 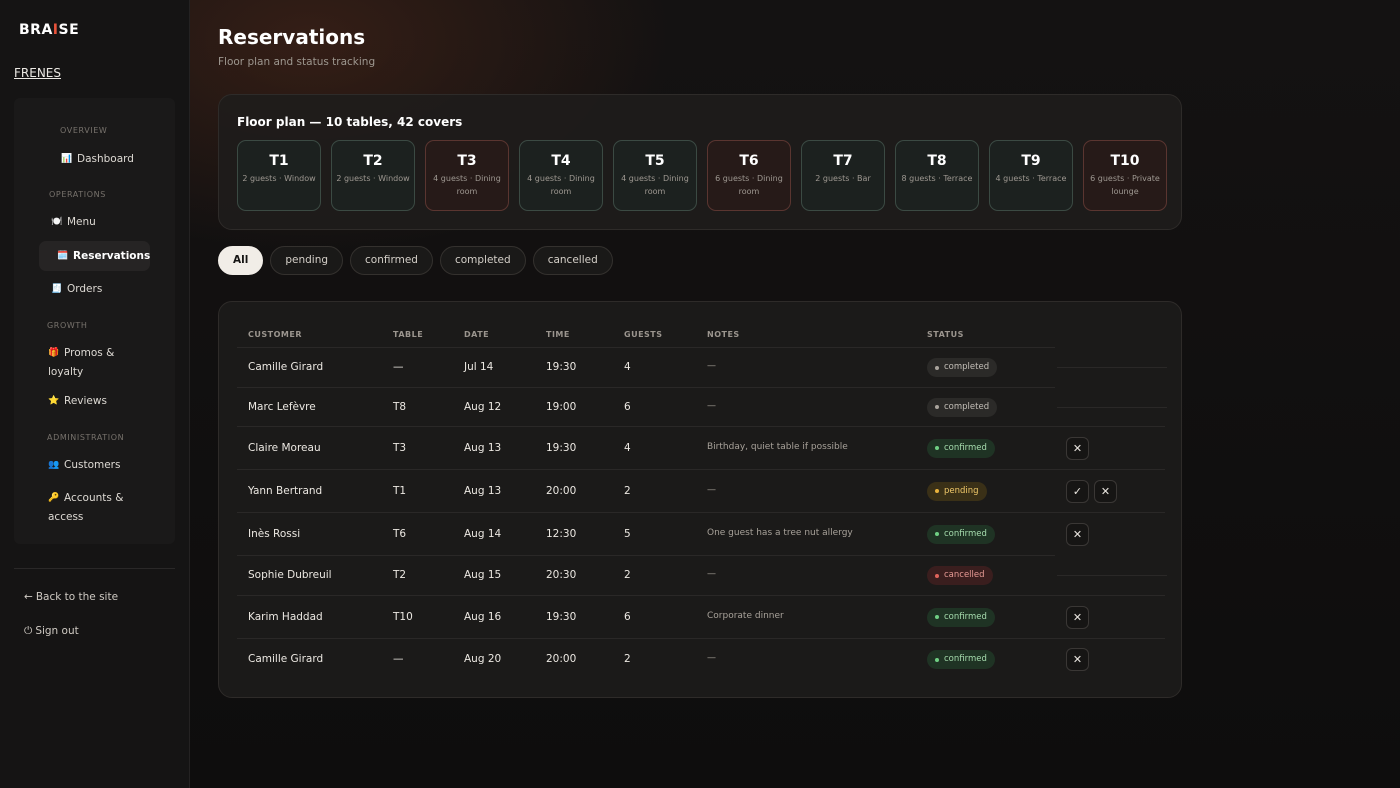 I want to click on sidebar-item-reservations: 🗓️ Reservations, so click(x=94, y=256).